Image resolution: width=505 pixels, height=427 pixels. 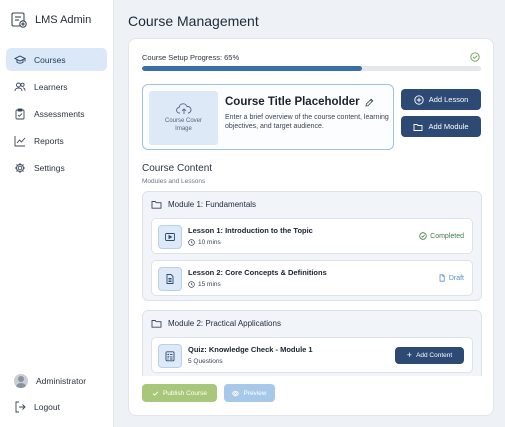 I want to click on progress-bar, so click(x=311, y=68).